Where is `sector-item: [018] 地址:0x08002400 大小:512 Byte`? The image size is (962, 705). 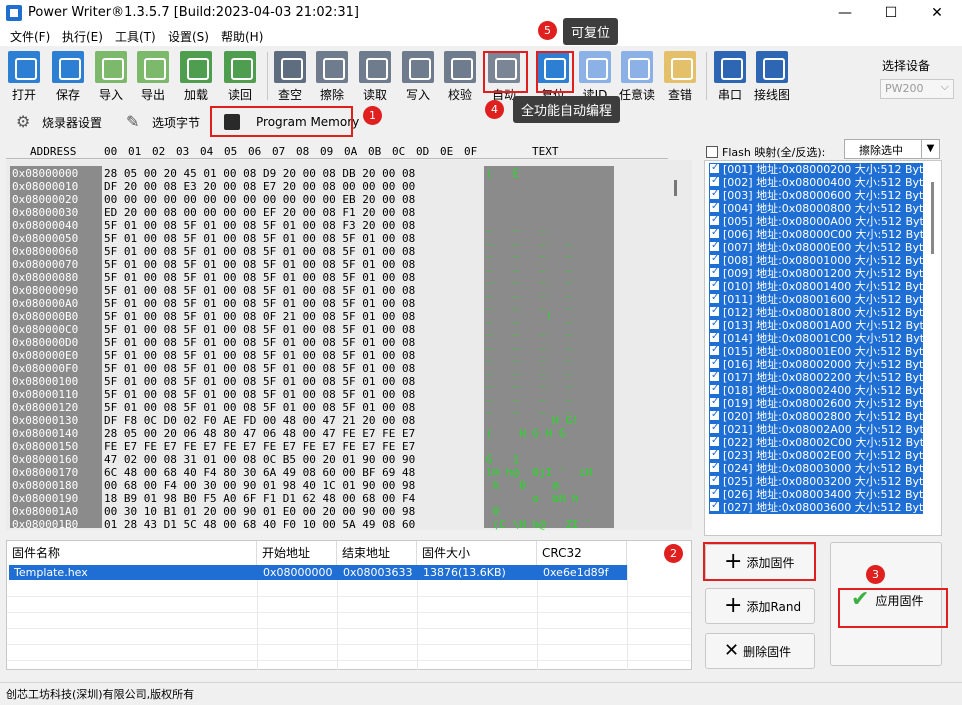
sector-item: [018] 地址:0x08002400 大小:512 Byte is located at coordinates (819, 389).